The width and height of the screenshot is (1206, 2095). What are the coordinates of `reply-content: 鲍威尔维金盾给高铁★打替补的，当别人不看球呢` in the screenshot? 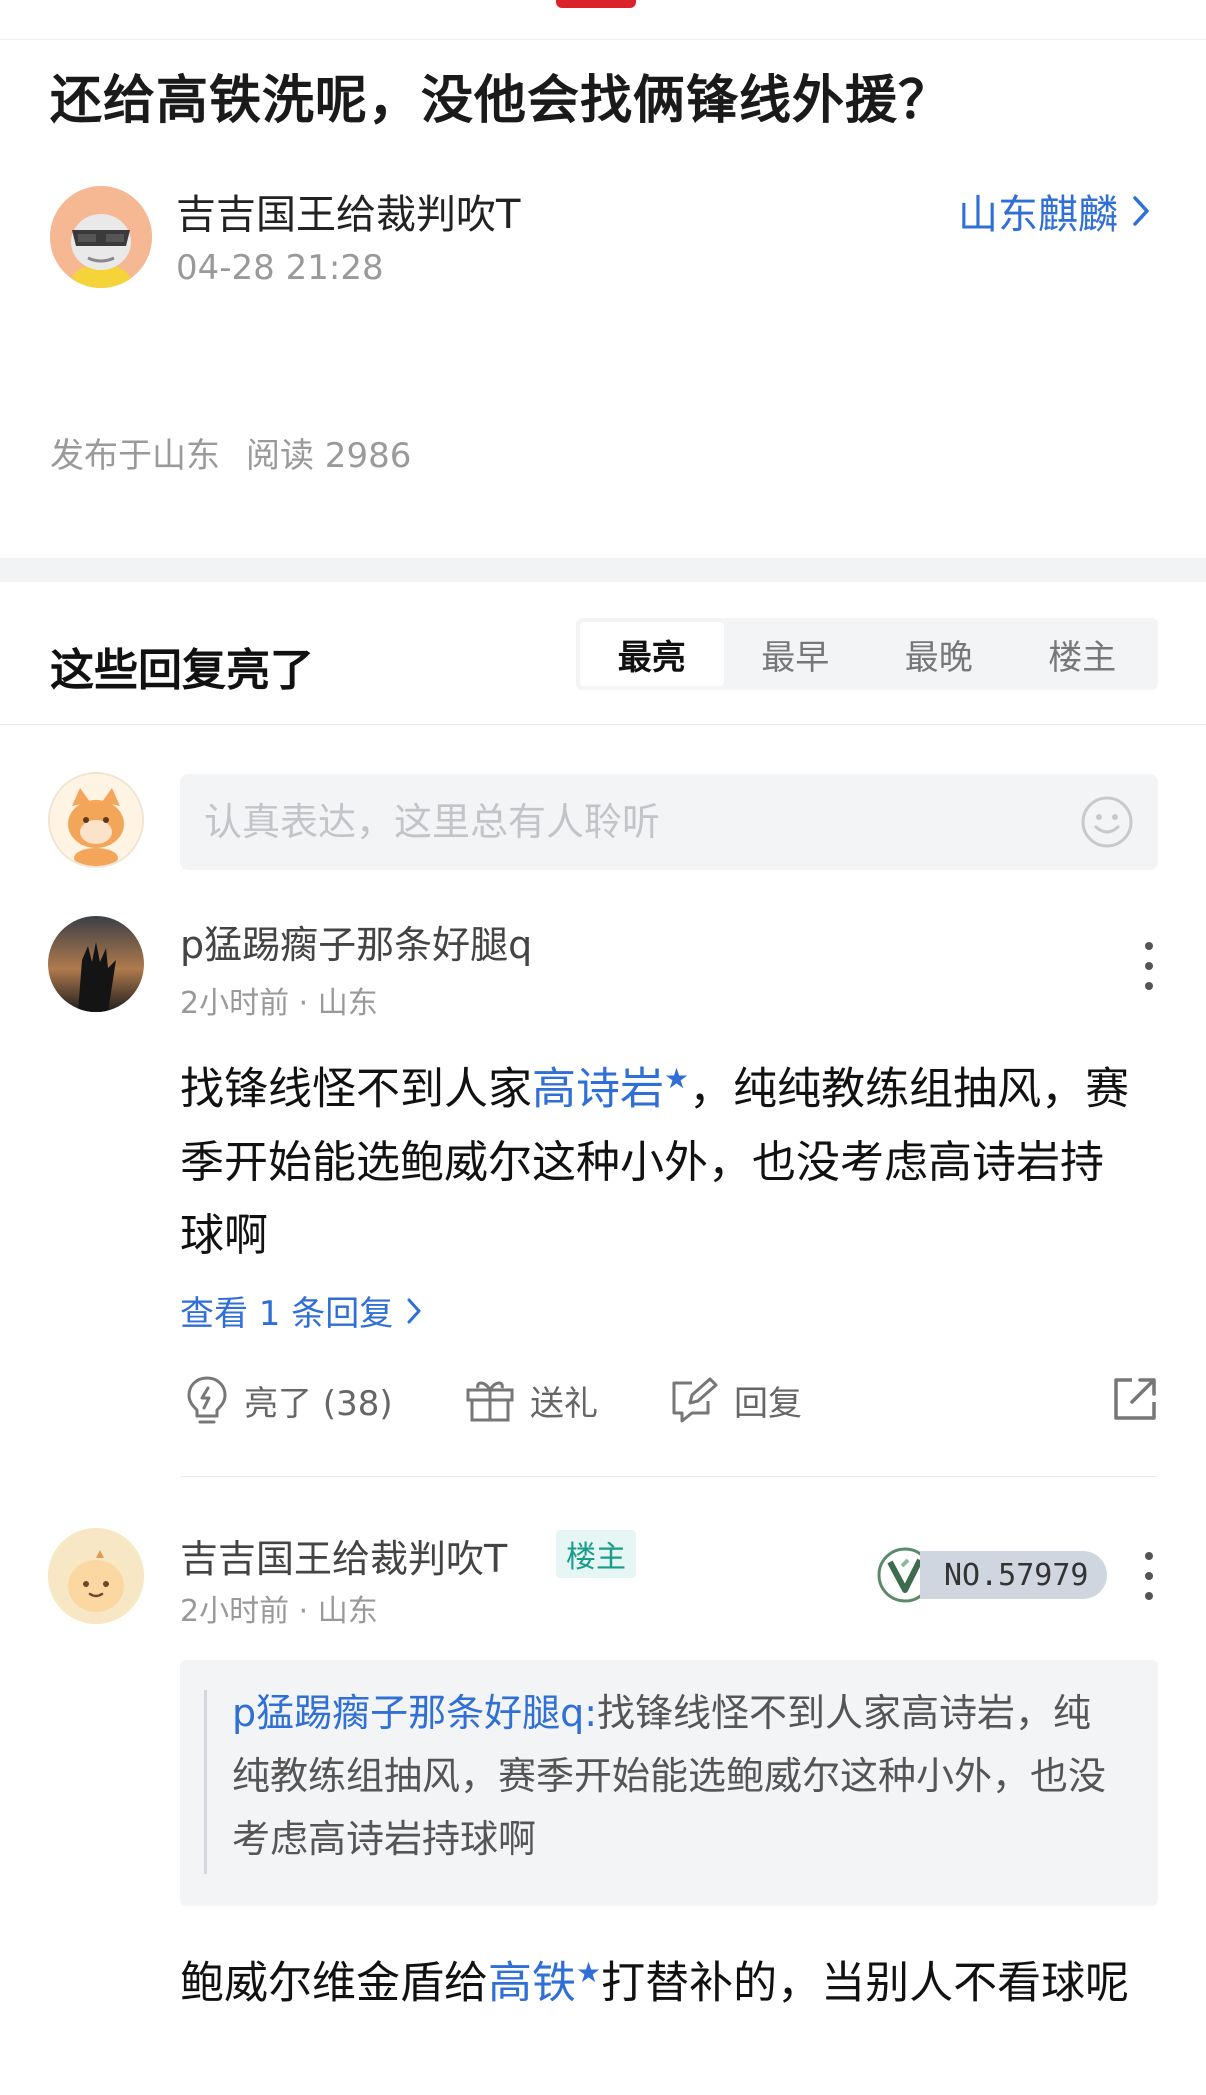 It's located at (660, 1978).